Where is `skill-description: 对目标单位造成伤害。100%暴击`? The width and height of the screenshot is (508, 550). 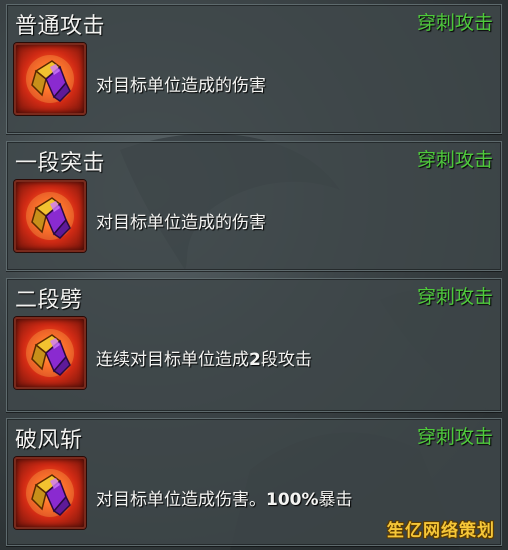
skill-description: 对目标单位造成伤害。100%暴击 is located at coordinates (224, 497).